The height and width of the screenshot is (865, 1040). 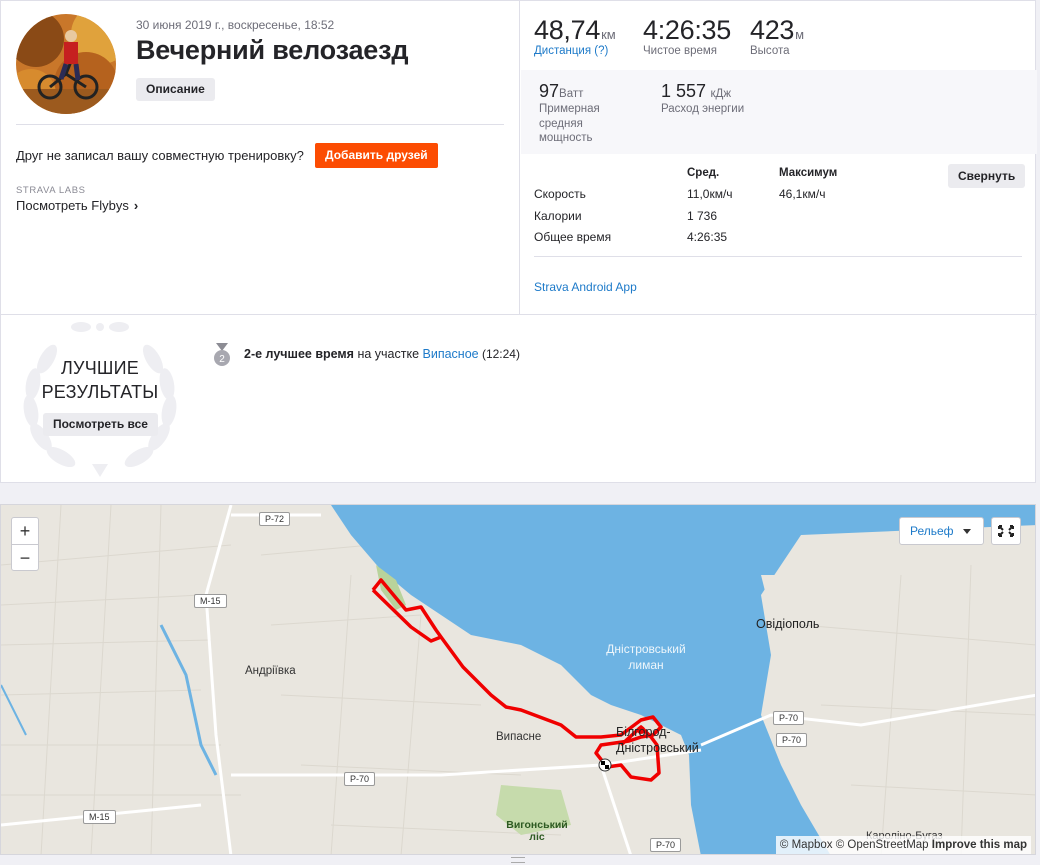 I want to click on activity-title: Вечерний велозаезд, so click(x=272, y=50).